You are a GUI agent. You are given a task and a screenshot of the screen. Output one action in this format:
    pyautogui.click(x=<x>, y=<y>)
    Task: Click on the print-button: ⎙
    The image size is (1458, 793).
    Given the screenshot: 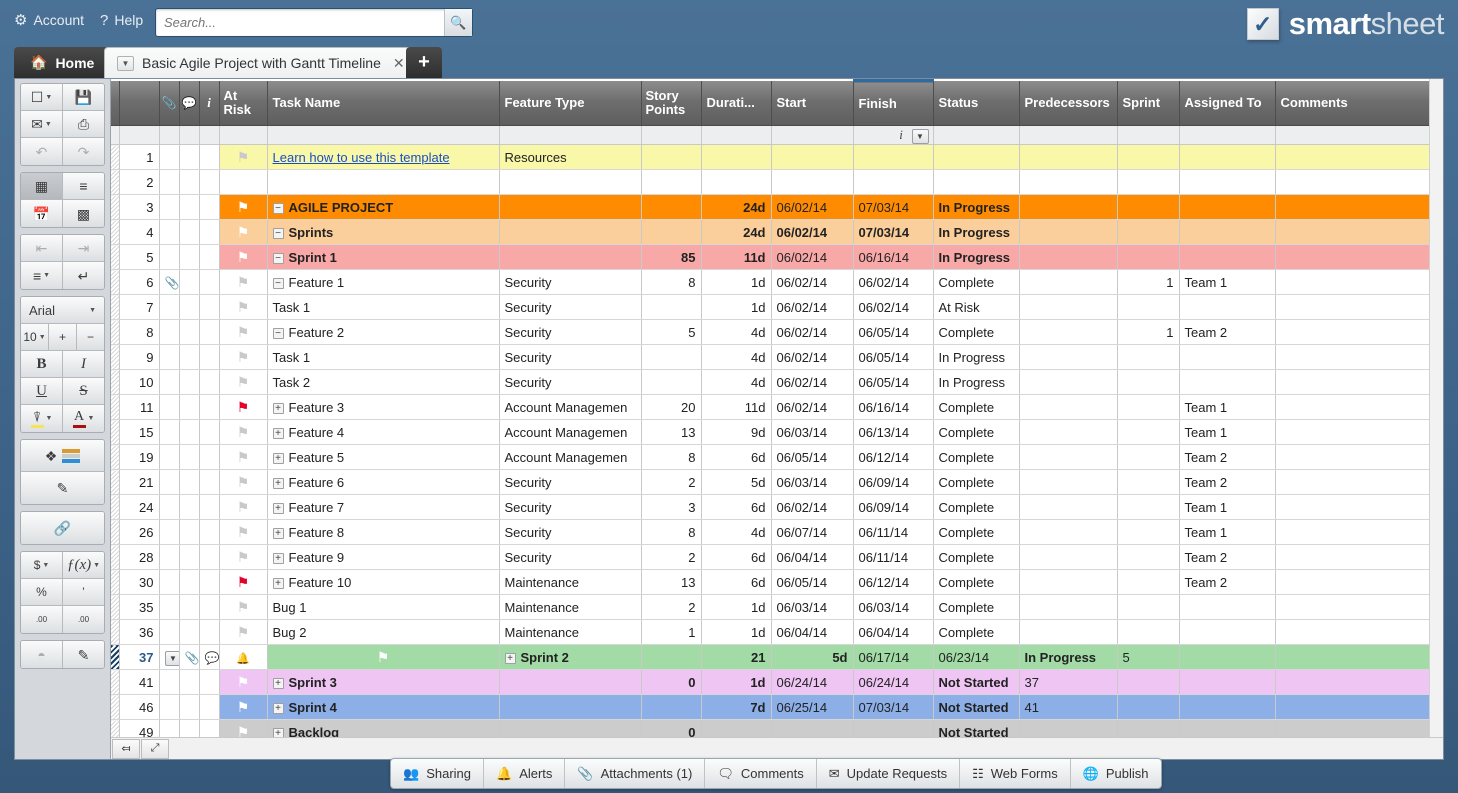 What is the action you would take?
    pyautogui.click(x=83, y=124)
    